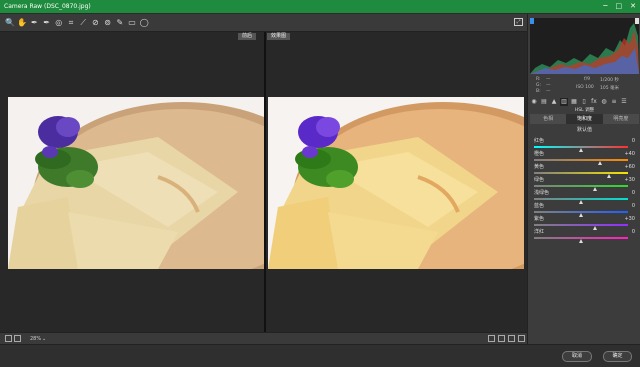 The width and height of the screenshot is (640, 367). I want to click on slider-label: 浅绿色, so click(542, 193).